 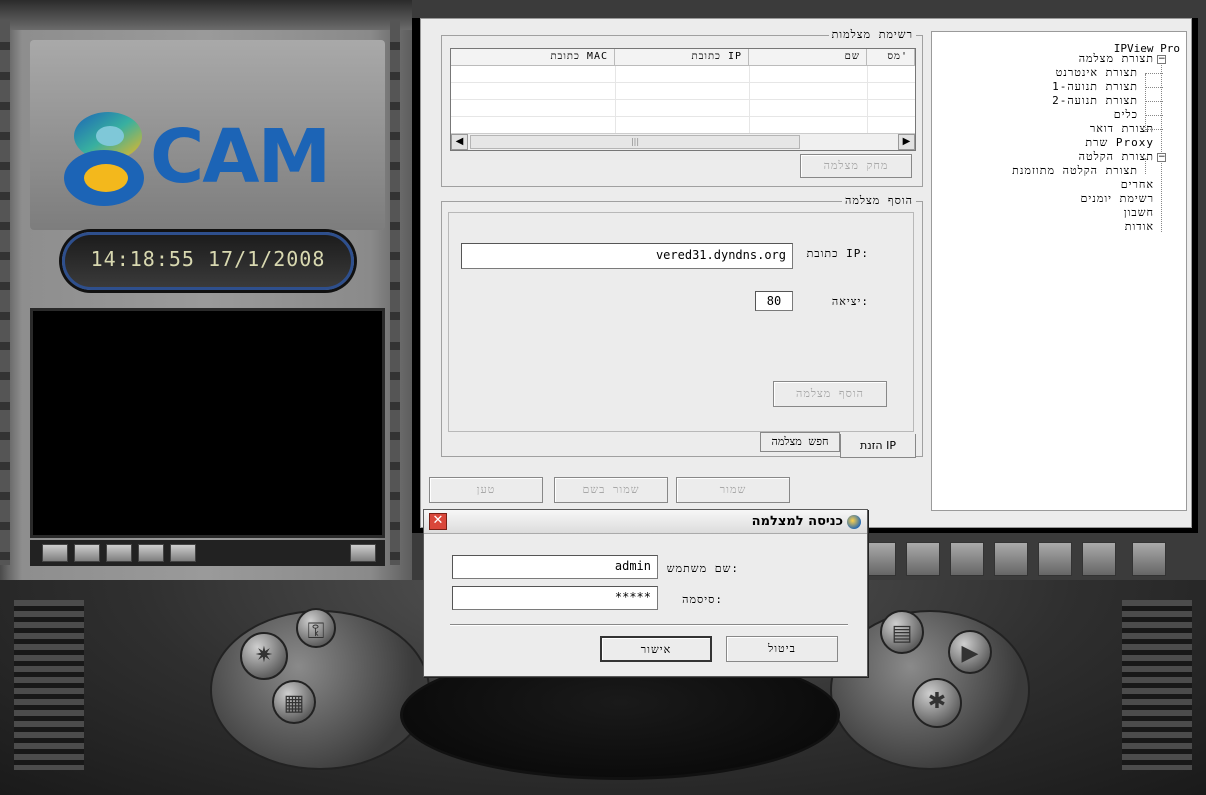 What do you see at coordinates (1116, 156) in the screenshot?
I see `tree-item-record-config: תצורת הקלטה` at bounding box center [1116, 156].